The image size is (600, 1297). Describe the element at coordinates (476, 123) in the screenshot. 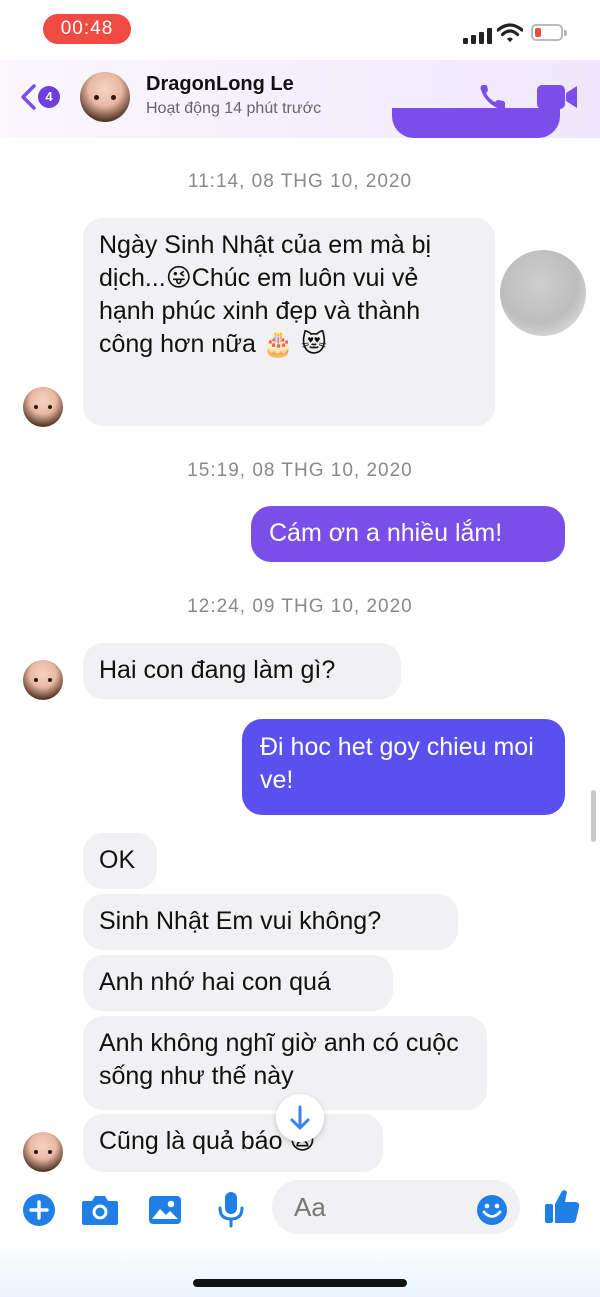

I see `previous-message-bubble` at that location.